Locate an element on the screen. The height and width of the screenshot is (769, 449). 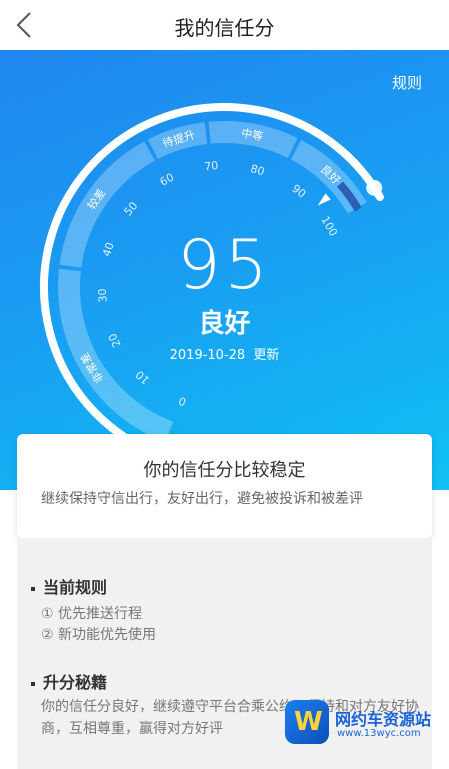
score-level: 良好 is located at coordinates (224, 324).